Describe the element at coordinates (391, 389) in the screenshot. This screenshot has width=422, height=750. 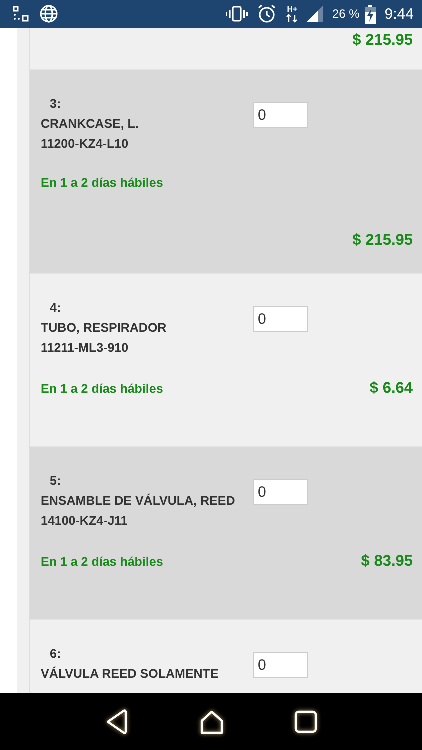
I see `item-price: $ 6.64` at that location.